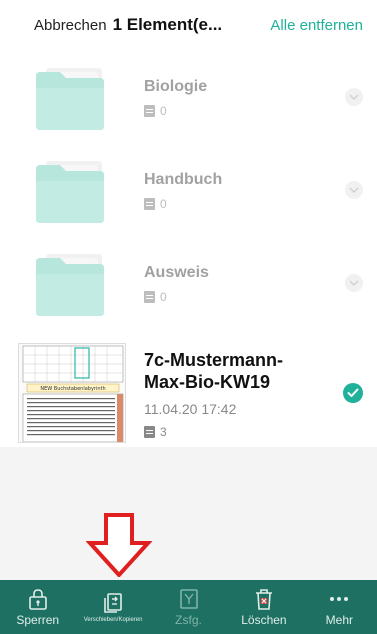 The height and width of the screenshot is (634, 377). I want to click on cancel-button: Abbrechen, so click(70, 25).